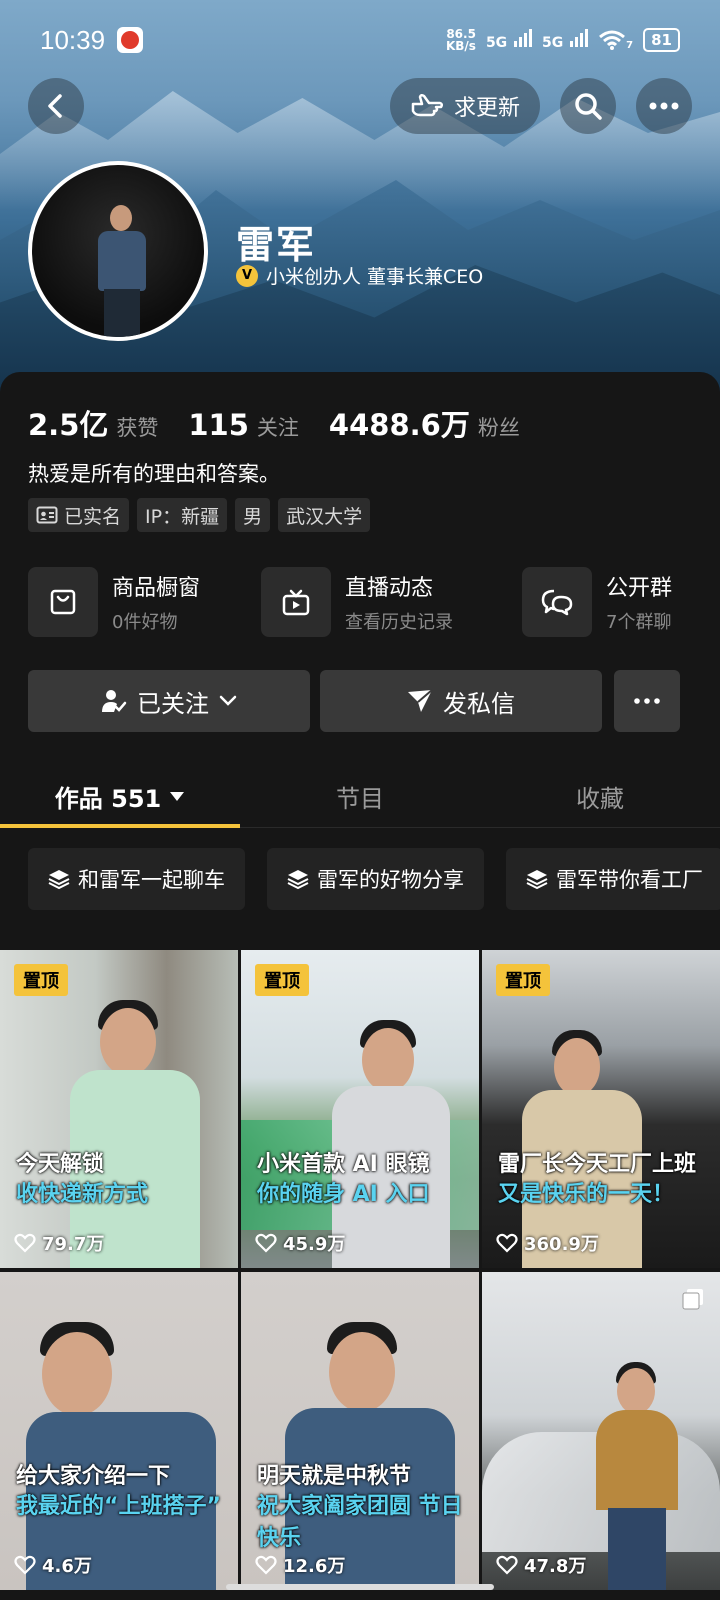  I want to click on search-button, so click(588, 106).